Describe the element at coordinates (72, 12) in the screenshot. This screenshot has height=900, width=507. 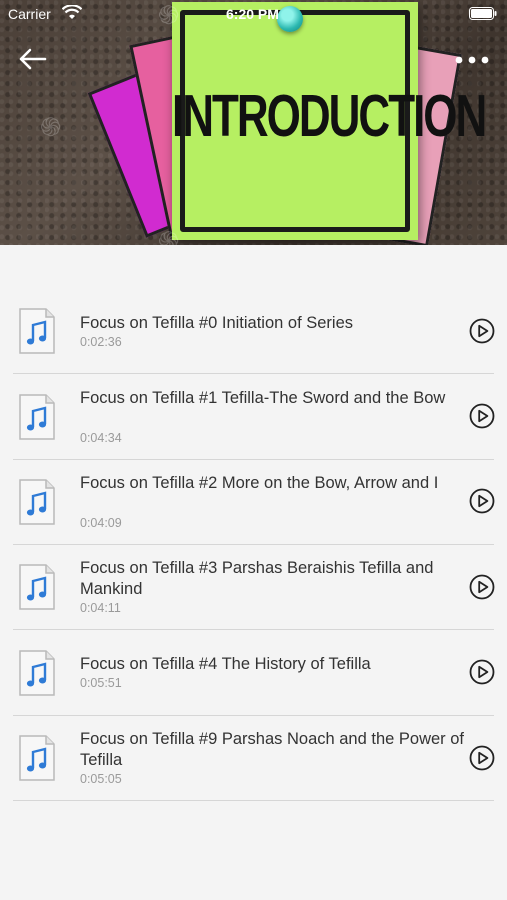
I see `wifi-icon` at that location.